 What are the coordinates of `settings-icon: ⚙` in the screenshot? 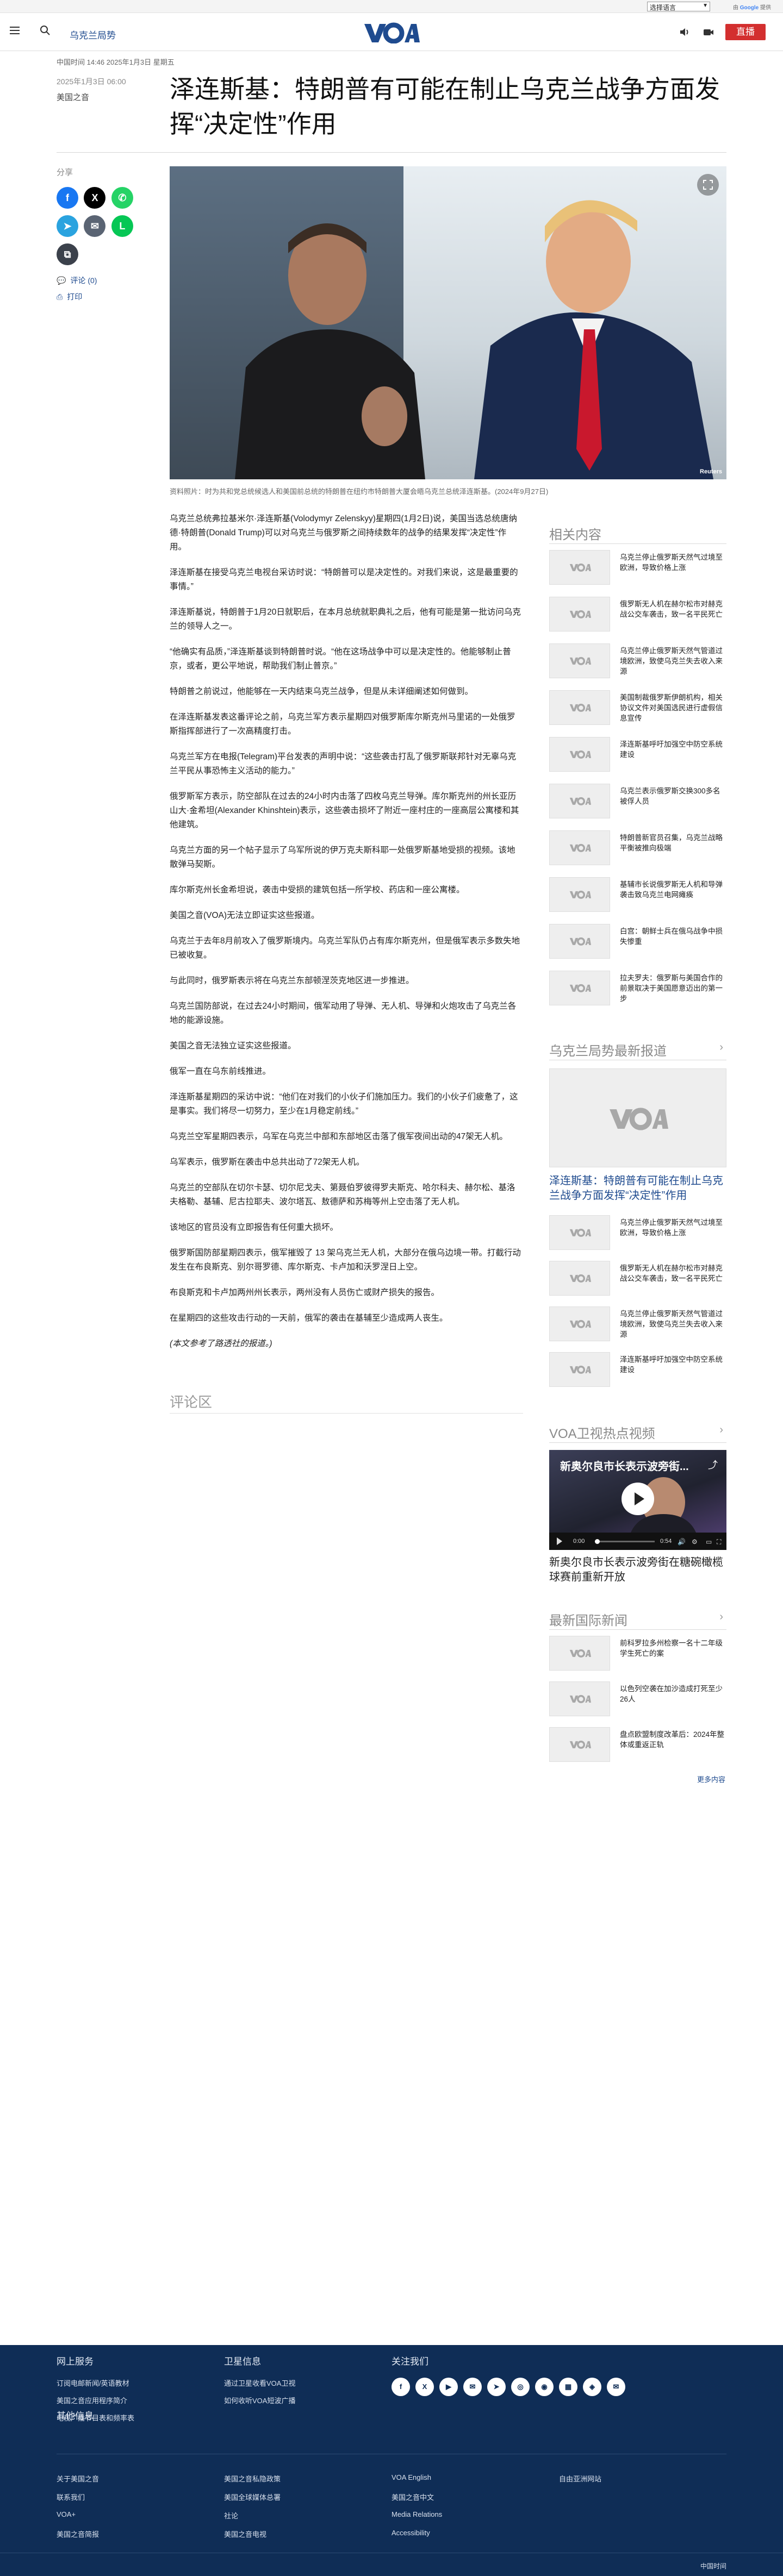 It's located at (695, 1542).